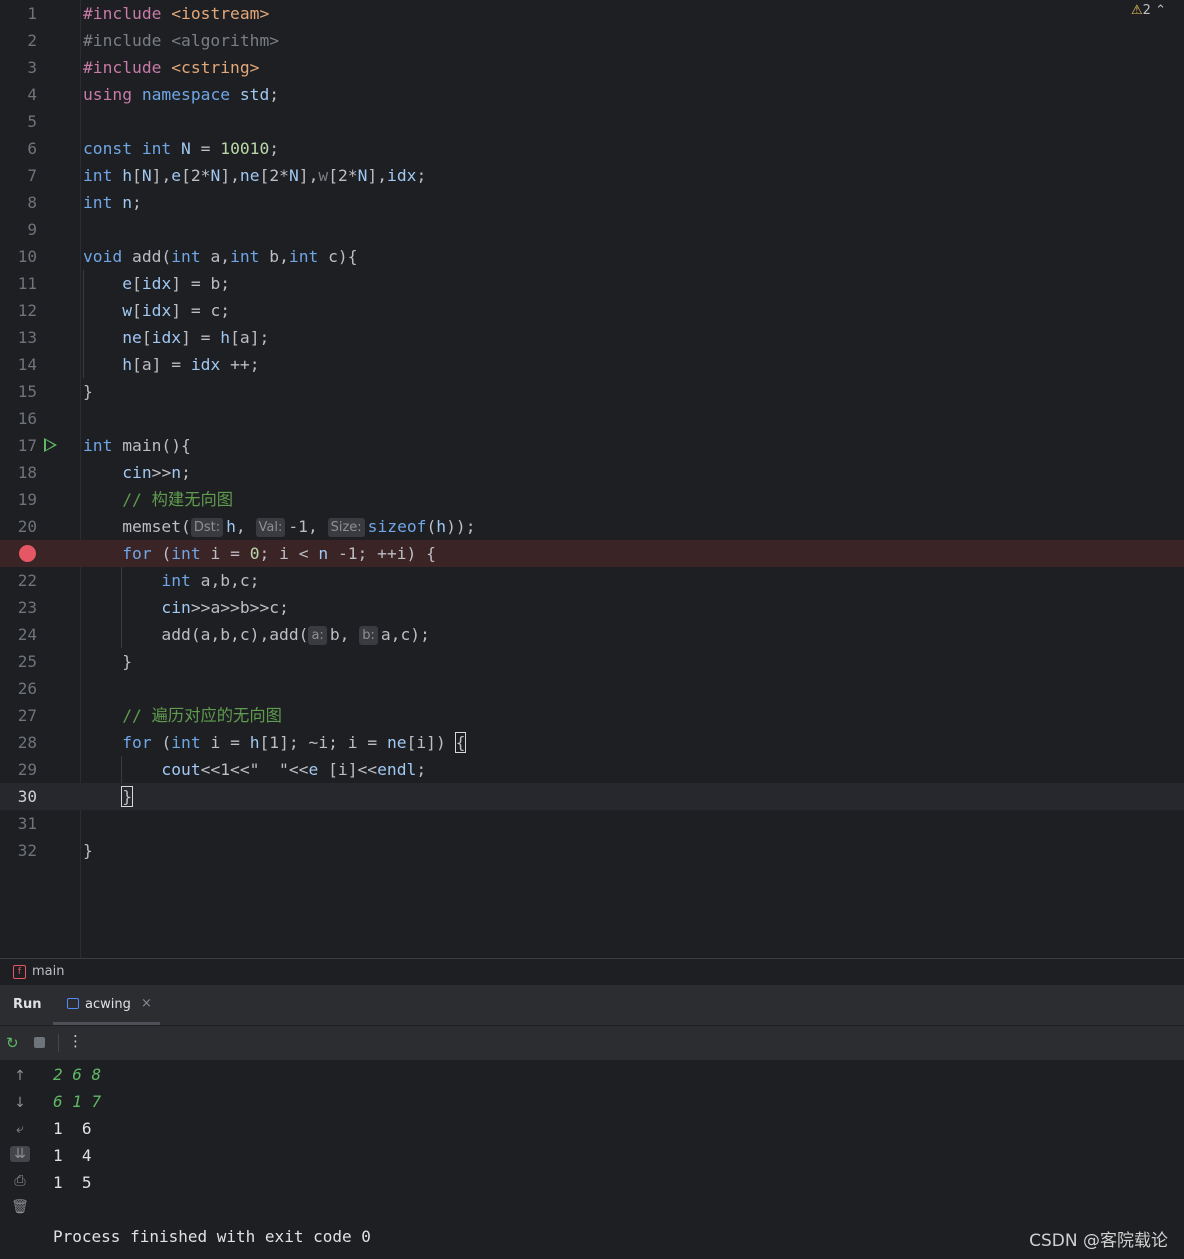 The image size is (1184, 1259). Describe the element at coordinates (259, 553) in the screenshot. I see `code-text: for (int i = 0; i < n -1; ++i) {` at that location.